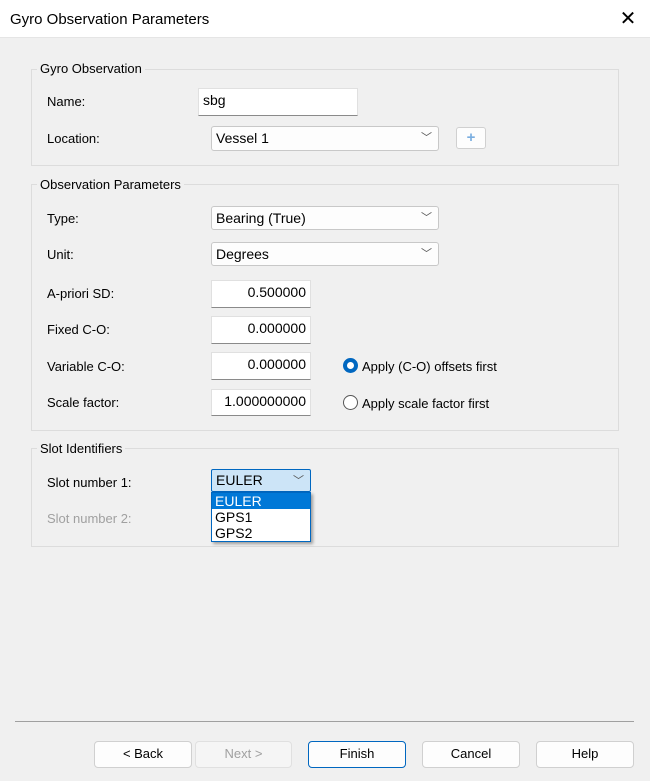 The image size is (650, 781). I want to click on unit-label: Unit:, so click(60, 254).